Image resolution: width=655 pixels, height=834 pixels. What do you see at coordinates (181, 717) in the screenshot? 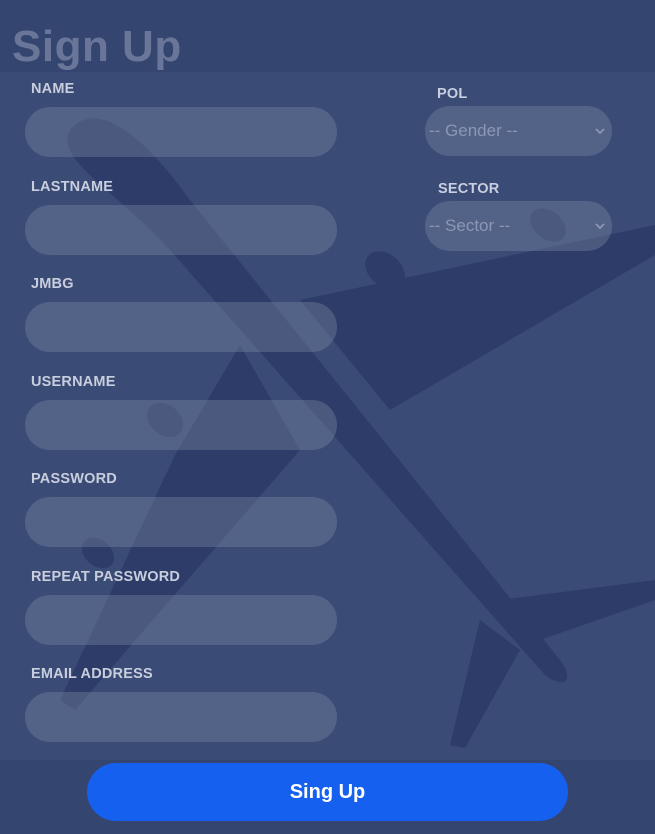
I see `email-input` at bounding box center [181, 717].